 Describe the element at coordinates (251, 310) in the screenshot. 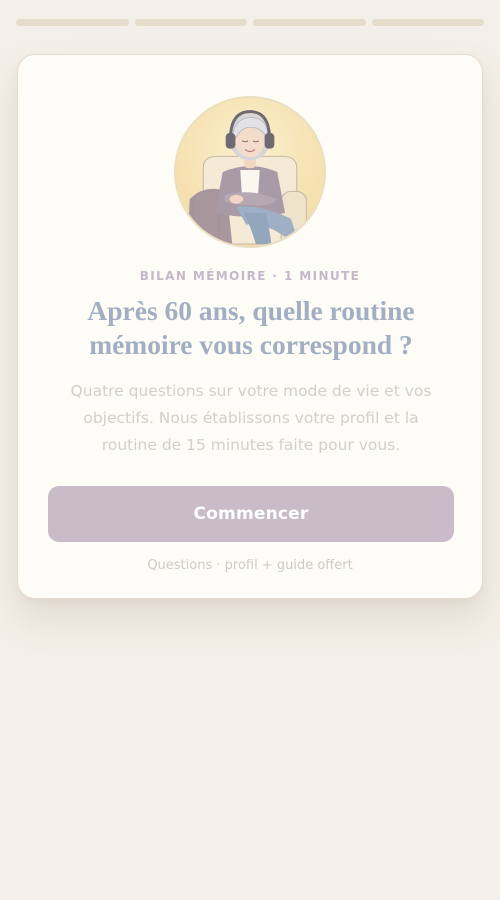

I see `page-title-line-1: Après 60 ans, quelle routine` at that location.